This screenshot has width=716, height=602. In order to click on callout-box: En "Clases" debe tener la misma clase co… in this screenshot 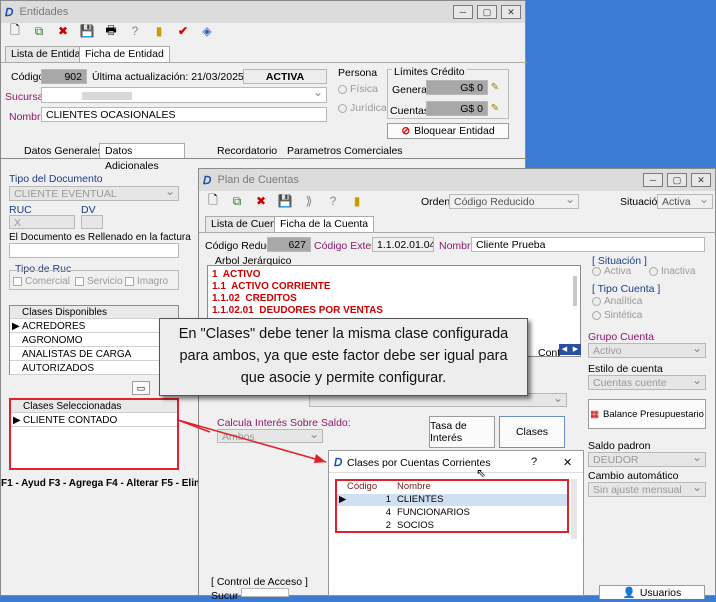, I will do `click(343, 357)`.